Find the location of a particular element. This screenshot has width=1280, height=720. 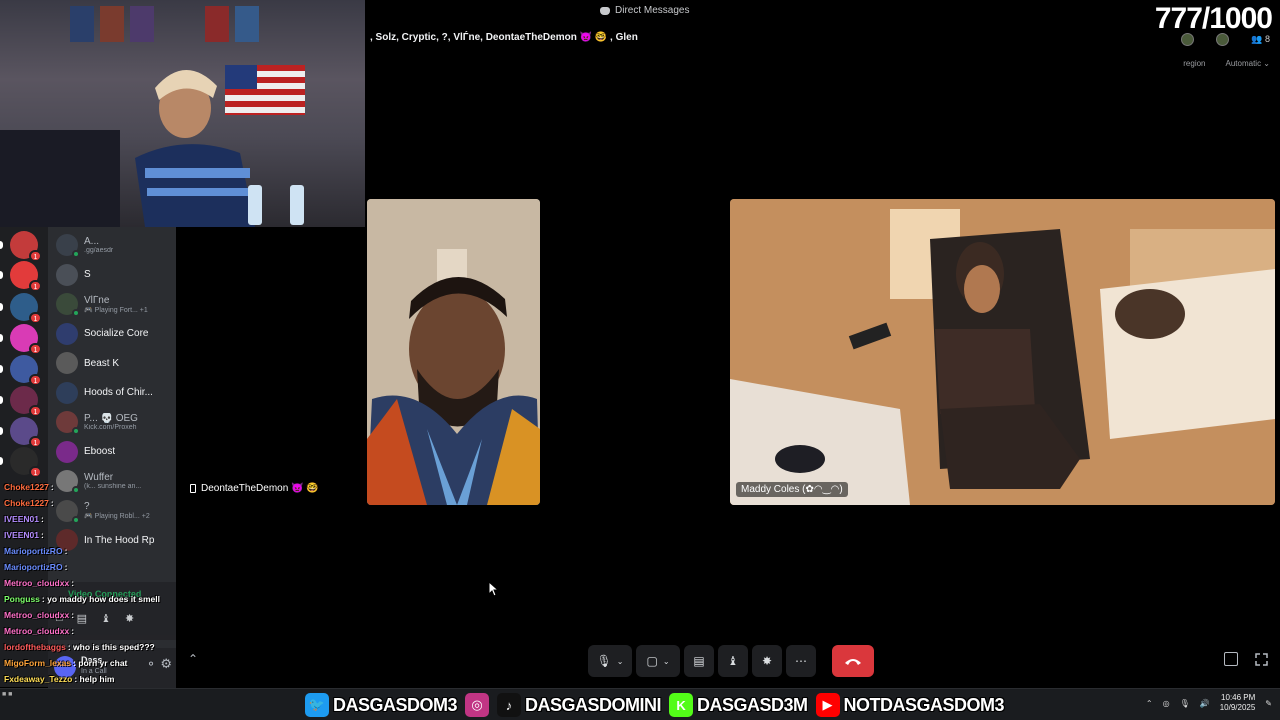

chat-username: Choke1227 is located at coordinates (26, 487).